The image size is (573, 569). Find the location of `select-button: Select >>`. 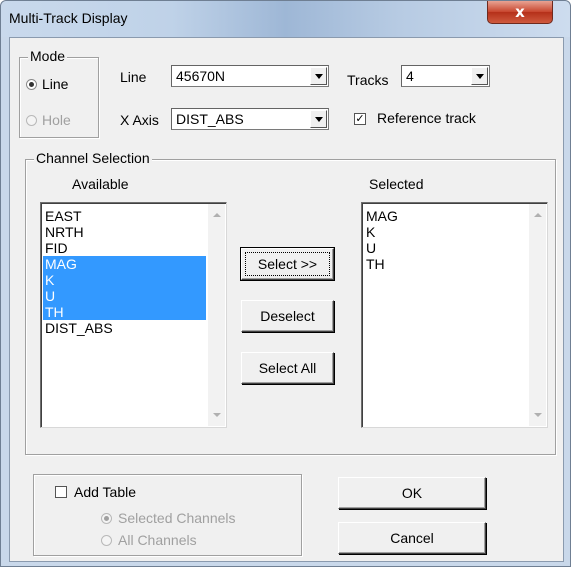

select-button: Select >> is located at coordinates (287, 264).